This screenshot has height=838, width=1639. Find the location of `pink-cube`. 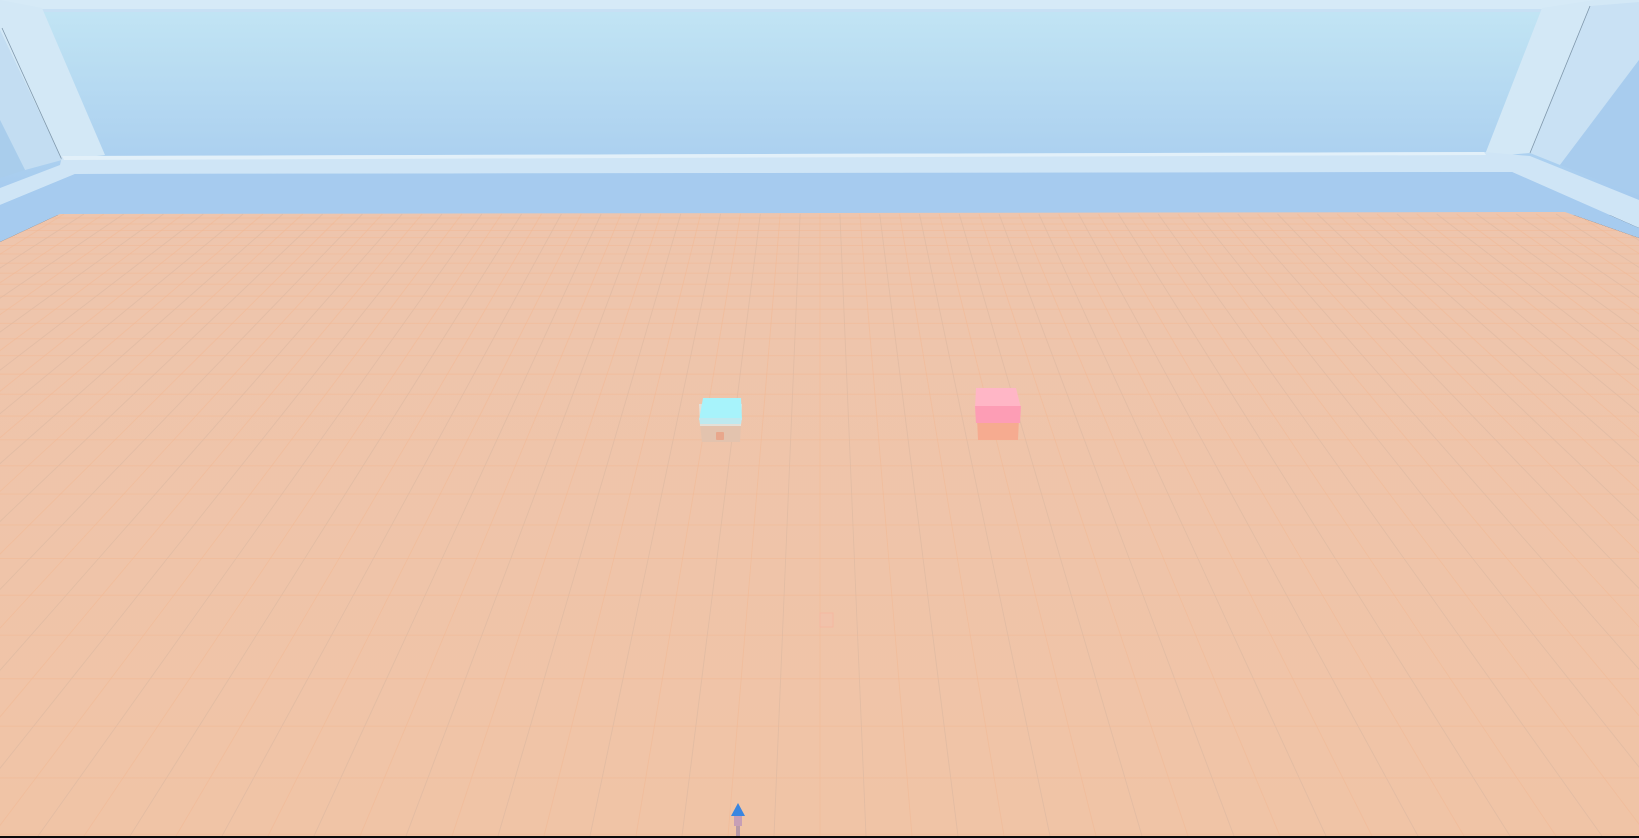

pink-cube is located at coordinates (998, 414).